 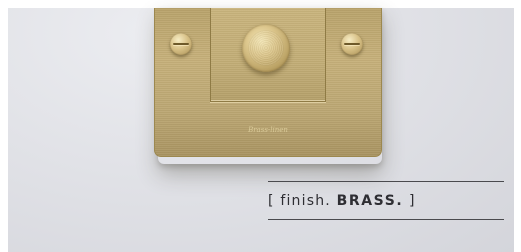 What do you see at coordinates (352, 44) in the screenshot?
I see `right-screw-icon` at bounding box center [352, 44].